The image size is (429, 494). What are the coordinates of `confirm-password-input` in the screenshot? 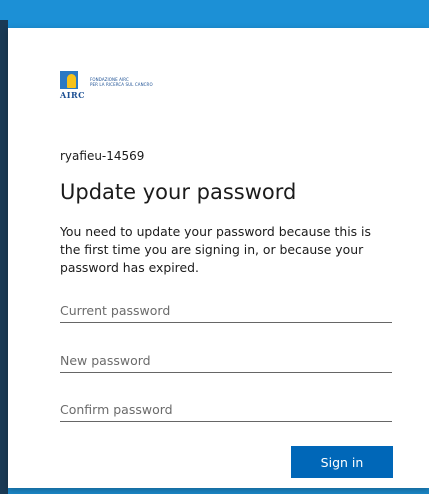 It's located at (226, 409).